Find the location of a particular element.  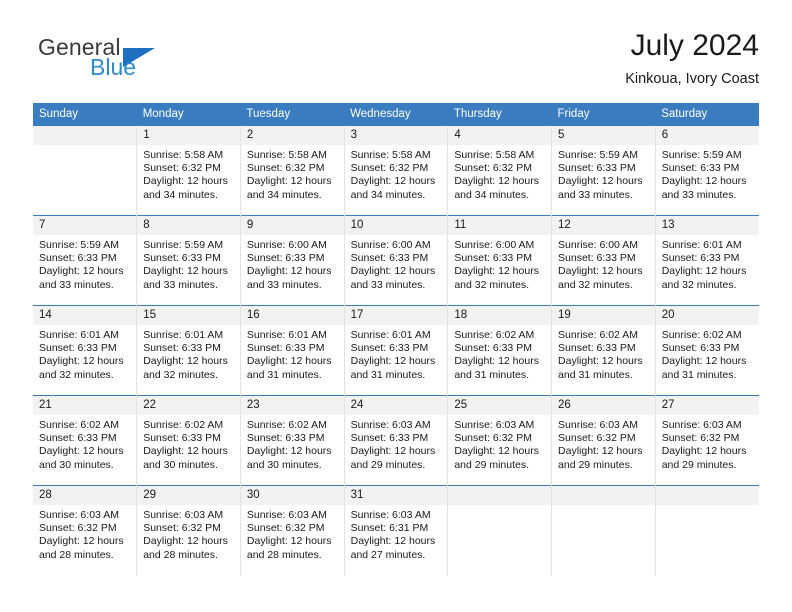

day-number: 4 is located at coordinates (500, 135).